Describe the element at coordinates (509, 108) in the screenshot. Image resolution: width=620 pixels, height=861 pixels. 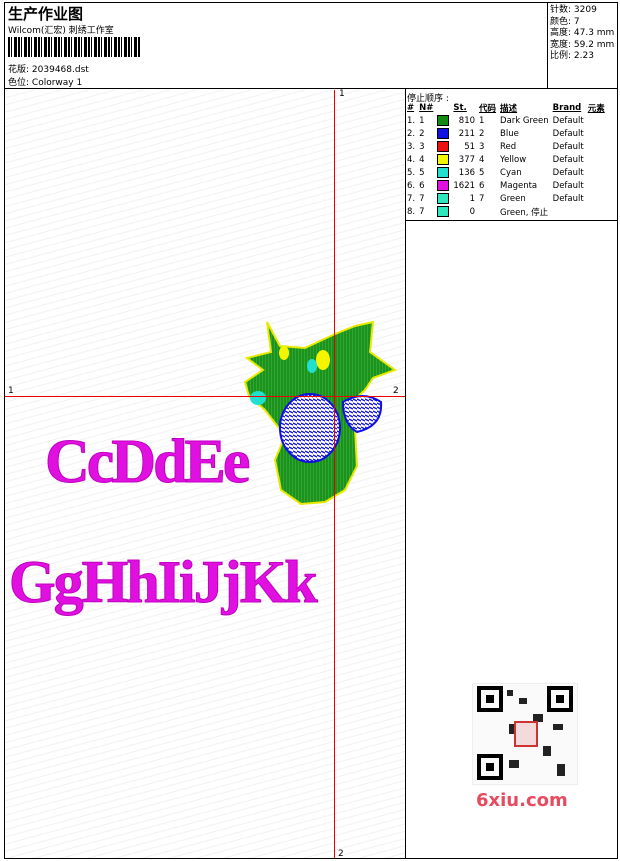
I see `col-desc: 描述` at that location.